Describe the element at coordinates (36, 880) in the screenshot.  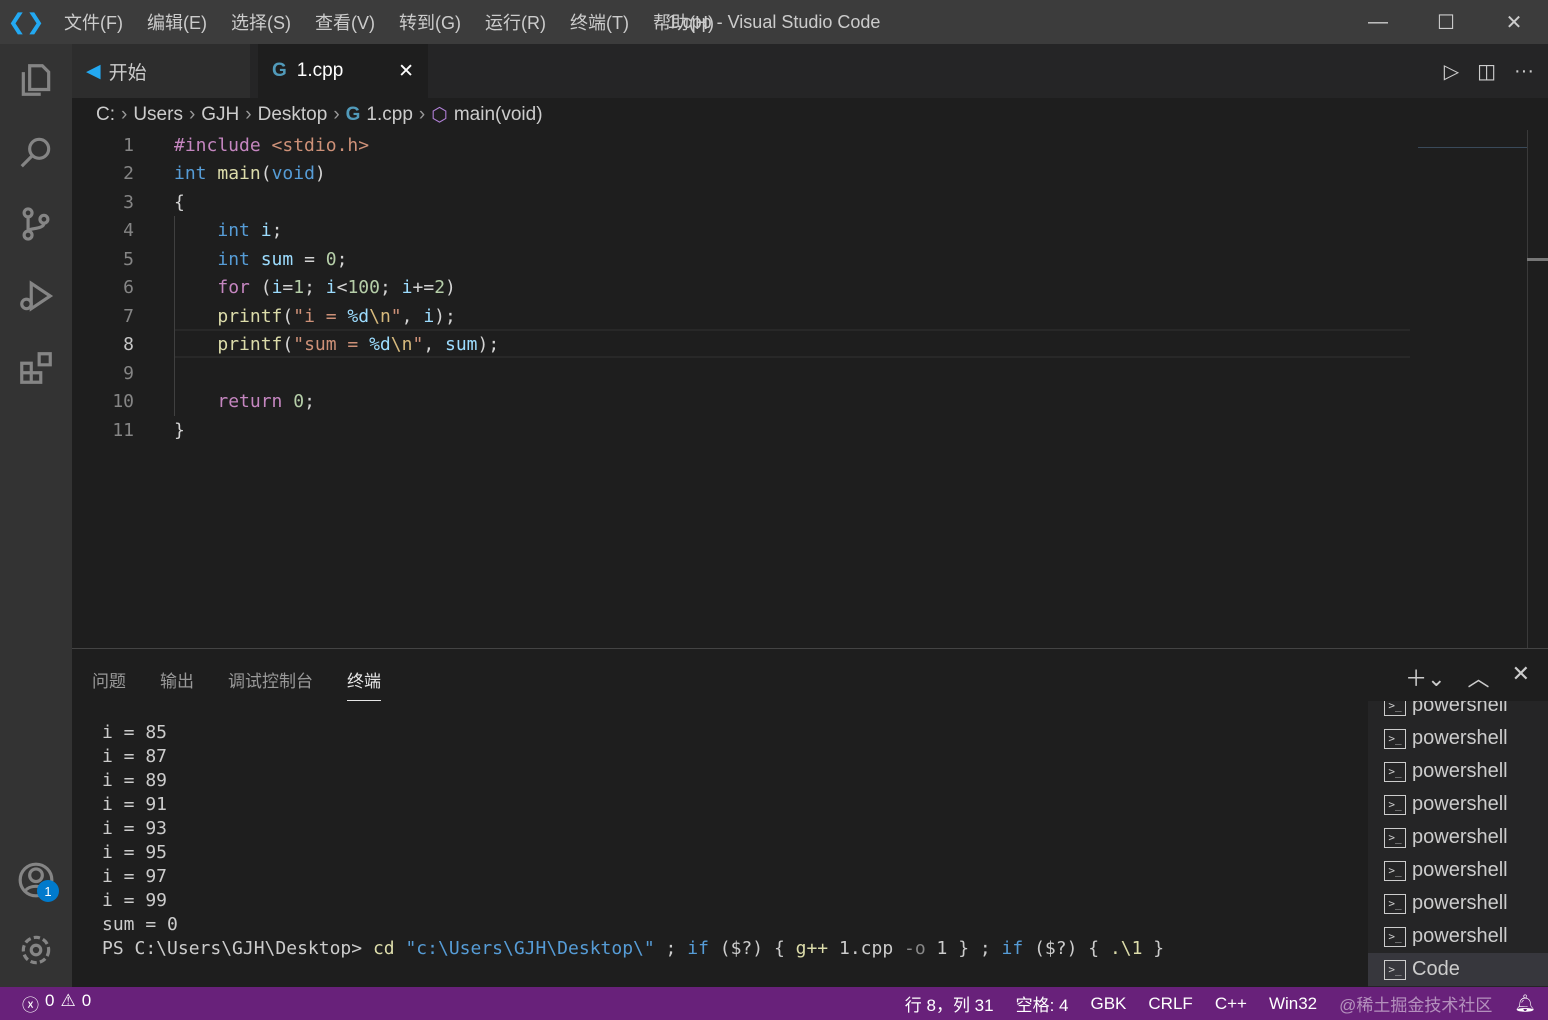
I see `accounts-icon` at that location.